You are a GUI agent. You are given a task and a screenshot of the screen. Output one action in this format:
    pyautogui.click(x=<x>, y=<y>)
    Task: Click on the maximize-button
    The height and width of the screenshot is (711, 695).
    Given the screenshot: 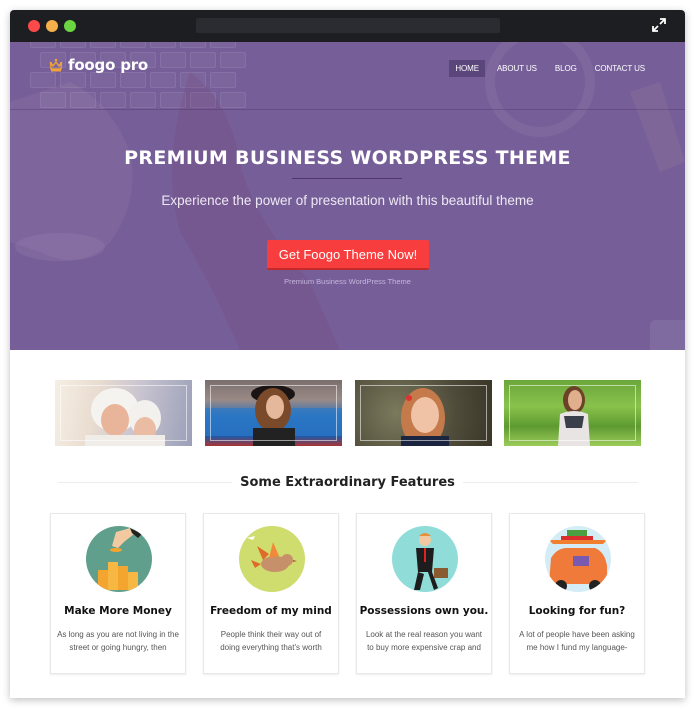 What is the action you would take?
    pyautogui.click(x=70, y=26)
    